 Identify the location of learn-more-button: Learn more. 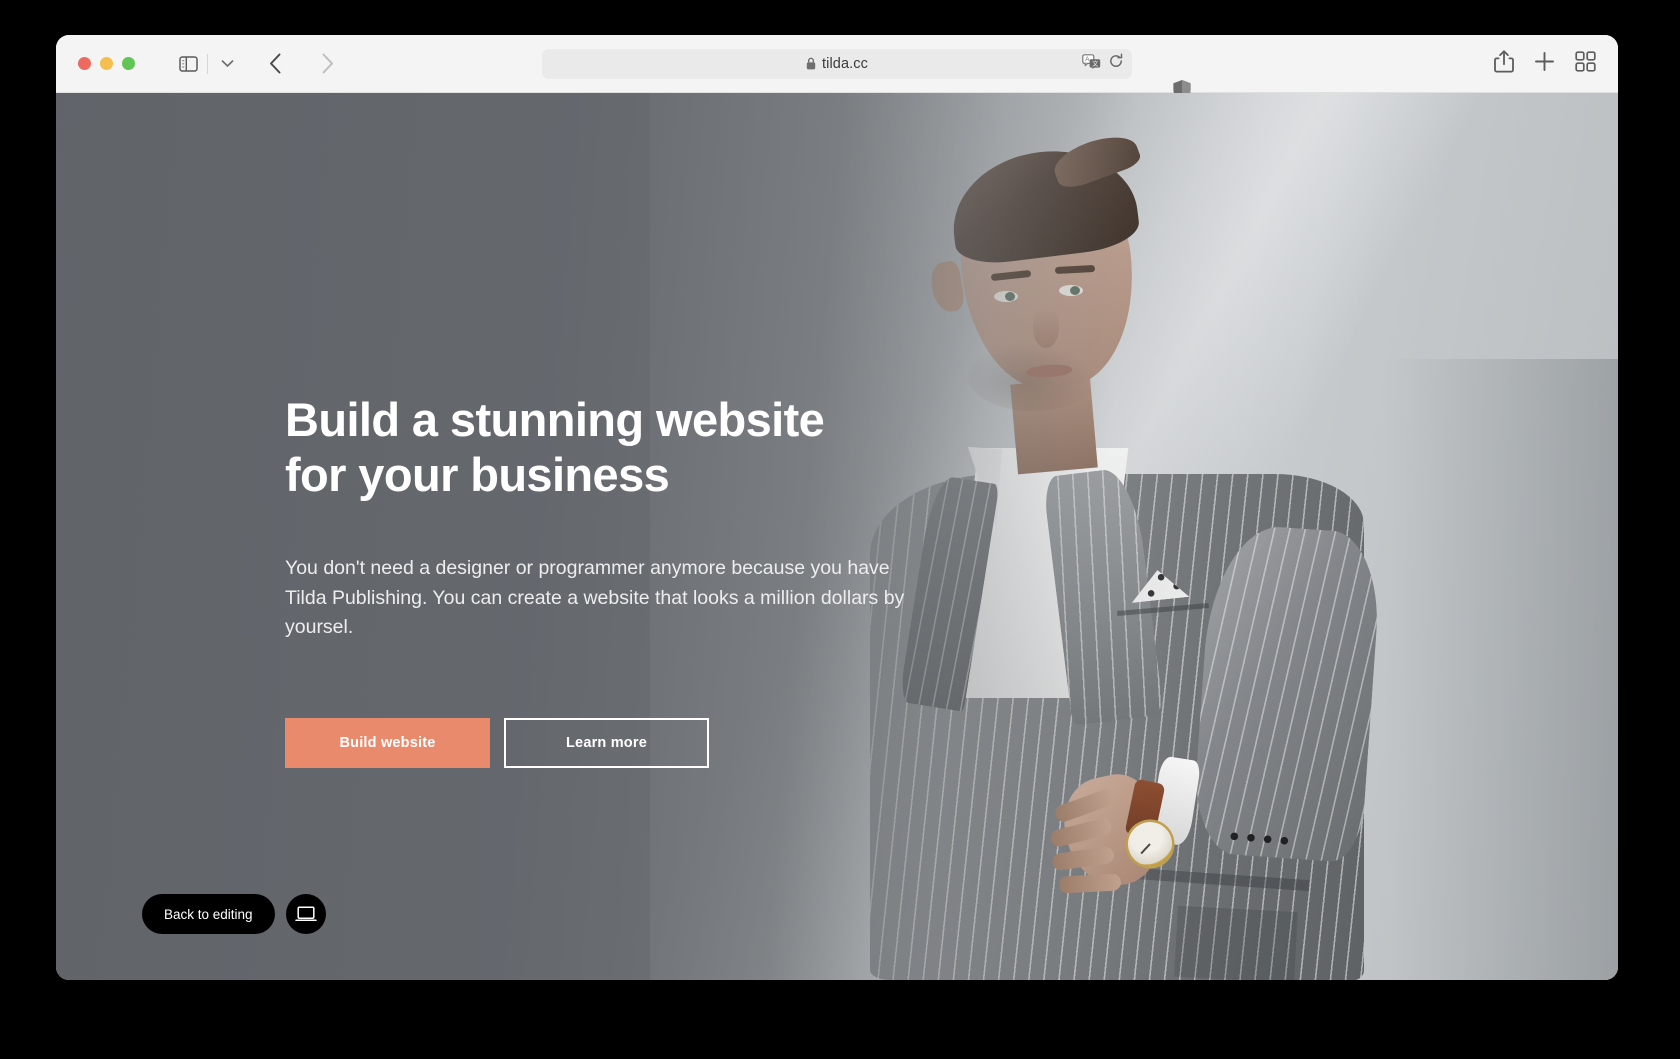
(606, 742).